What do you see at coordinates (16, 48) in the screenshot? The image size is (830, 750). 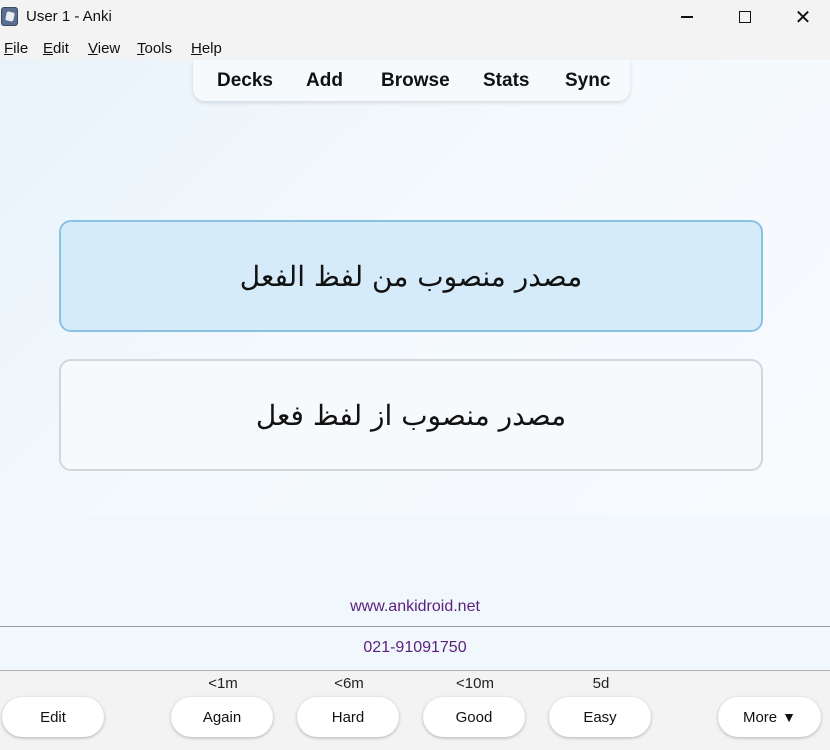 I see `menu-file: File` at bounding box center [16, 48].